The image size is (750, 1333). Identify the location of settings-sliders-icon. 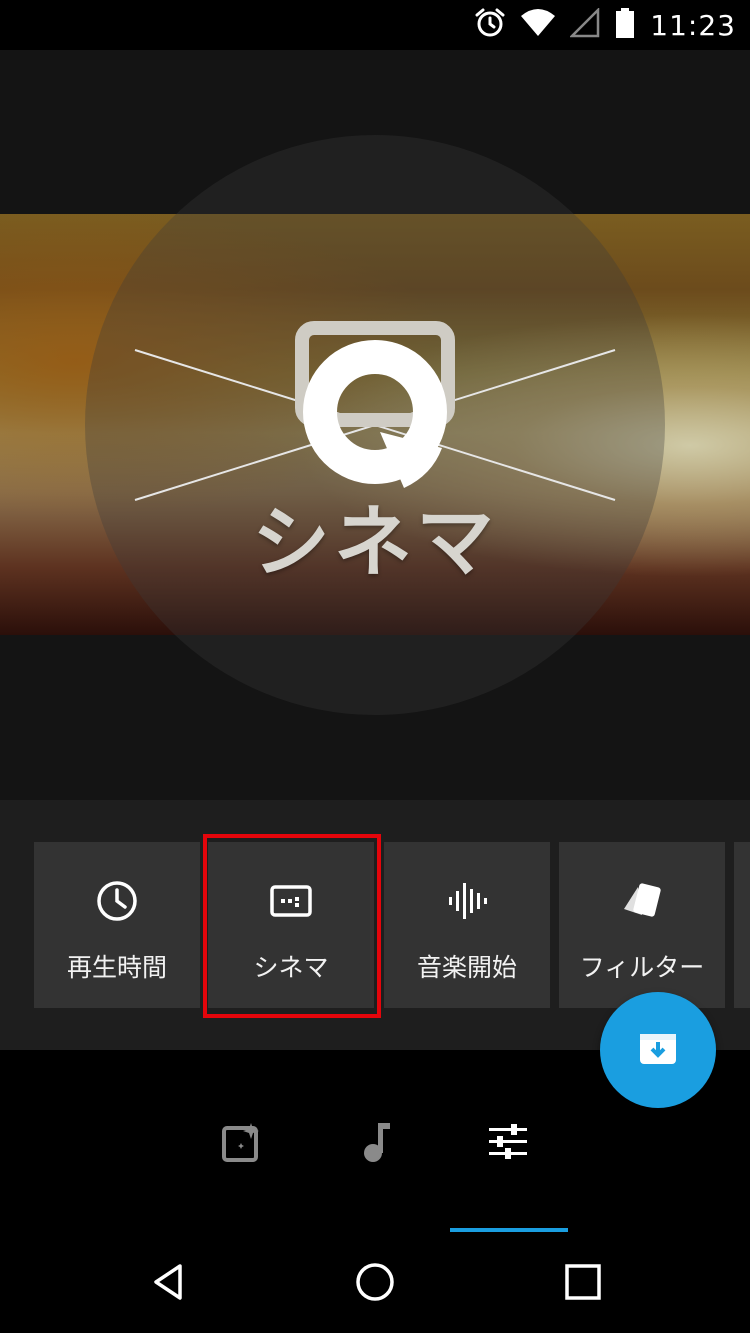
(508, 1144).